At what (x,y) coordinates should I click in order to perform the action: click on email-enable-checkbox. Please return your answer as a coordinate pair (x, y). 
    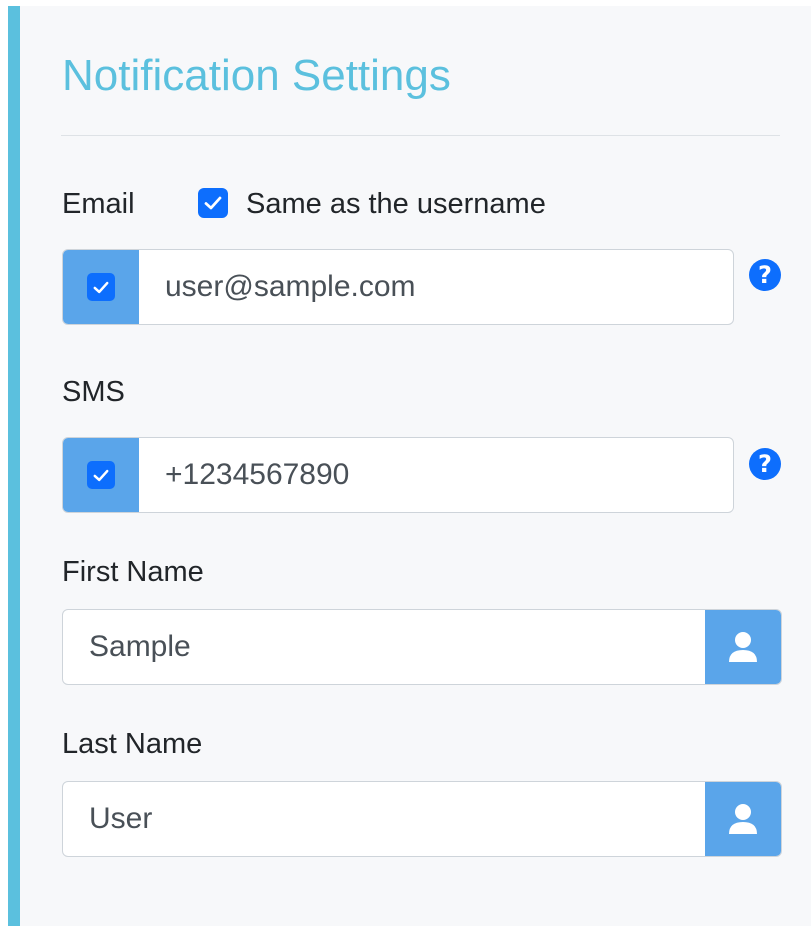
    Looking at the image, I should click on (101, 287).